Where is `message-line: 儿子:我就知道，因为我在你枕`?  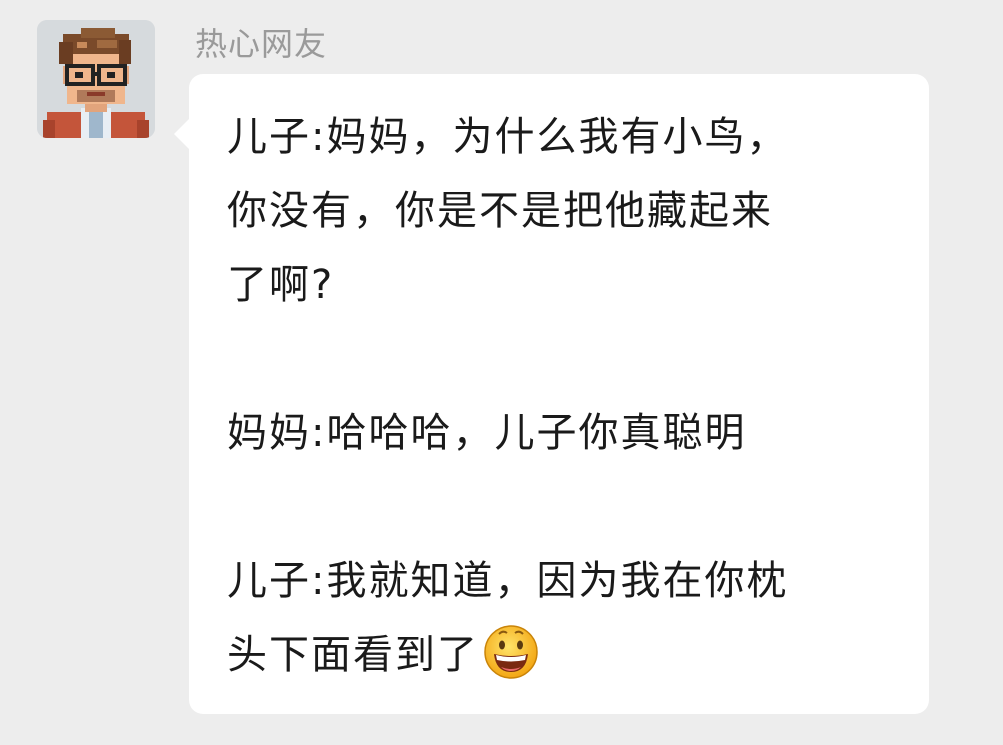
message-line: 儿子:我就知道，因为我在你枕 is located at coordinates (508, 581).